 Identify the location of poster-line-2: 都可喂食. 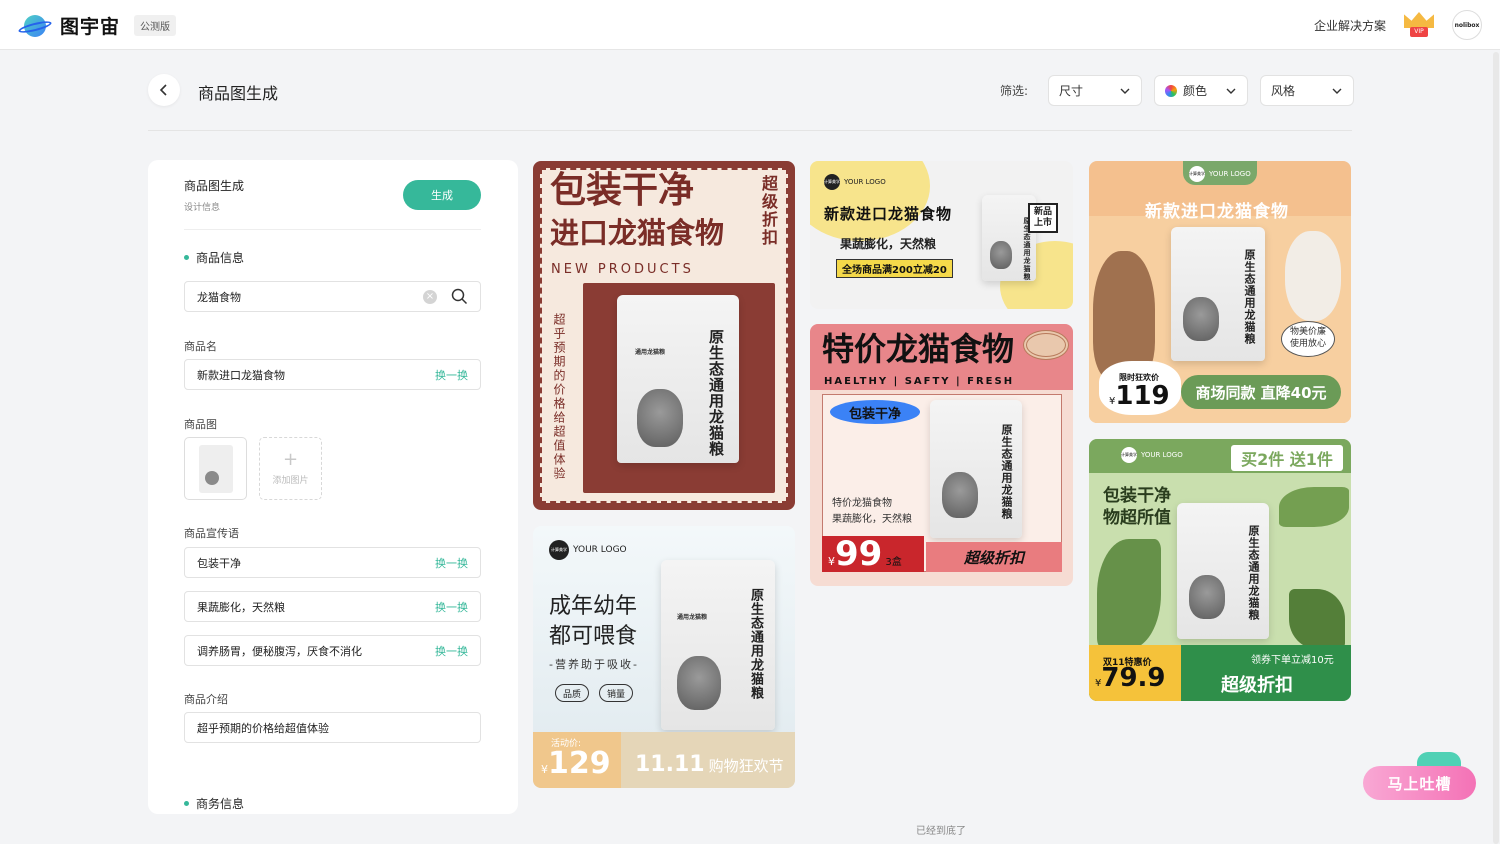
(593, 636).